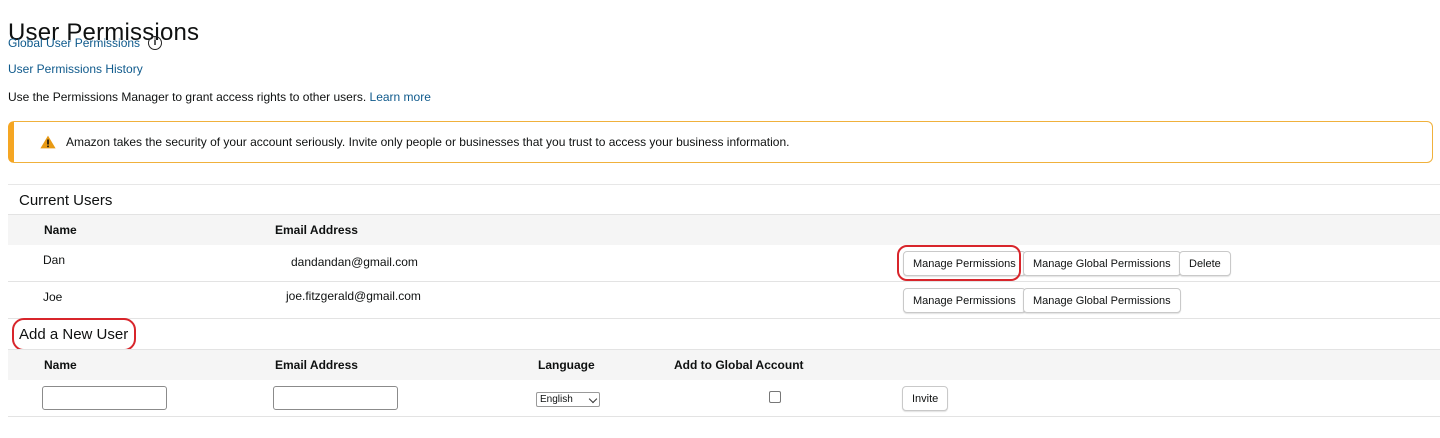 The image size is (1440, 438). I want to click on current-users-title: Current Users, so click(66, 200).